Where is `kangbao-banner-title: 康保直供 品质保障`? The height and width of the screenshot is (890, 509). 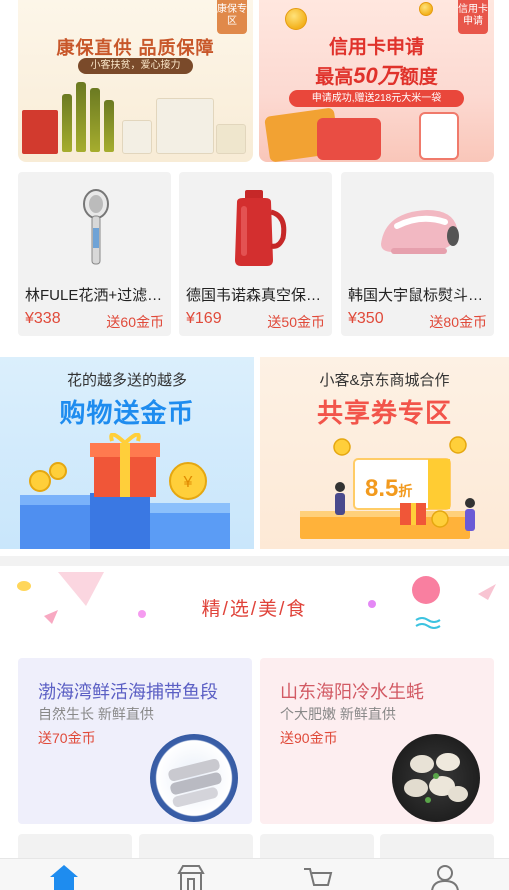 kangbao-banner-title: 康保直供 品质保障 is located at coordinates (135, 48).